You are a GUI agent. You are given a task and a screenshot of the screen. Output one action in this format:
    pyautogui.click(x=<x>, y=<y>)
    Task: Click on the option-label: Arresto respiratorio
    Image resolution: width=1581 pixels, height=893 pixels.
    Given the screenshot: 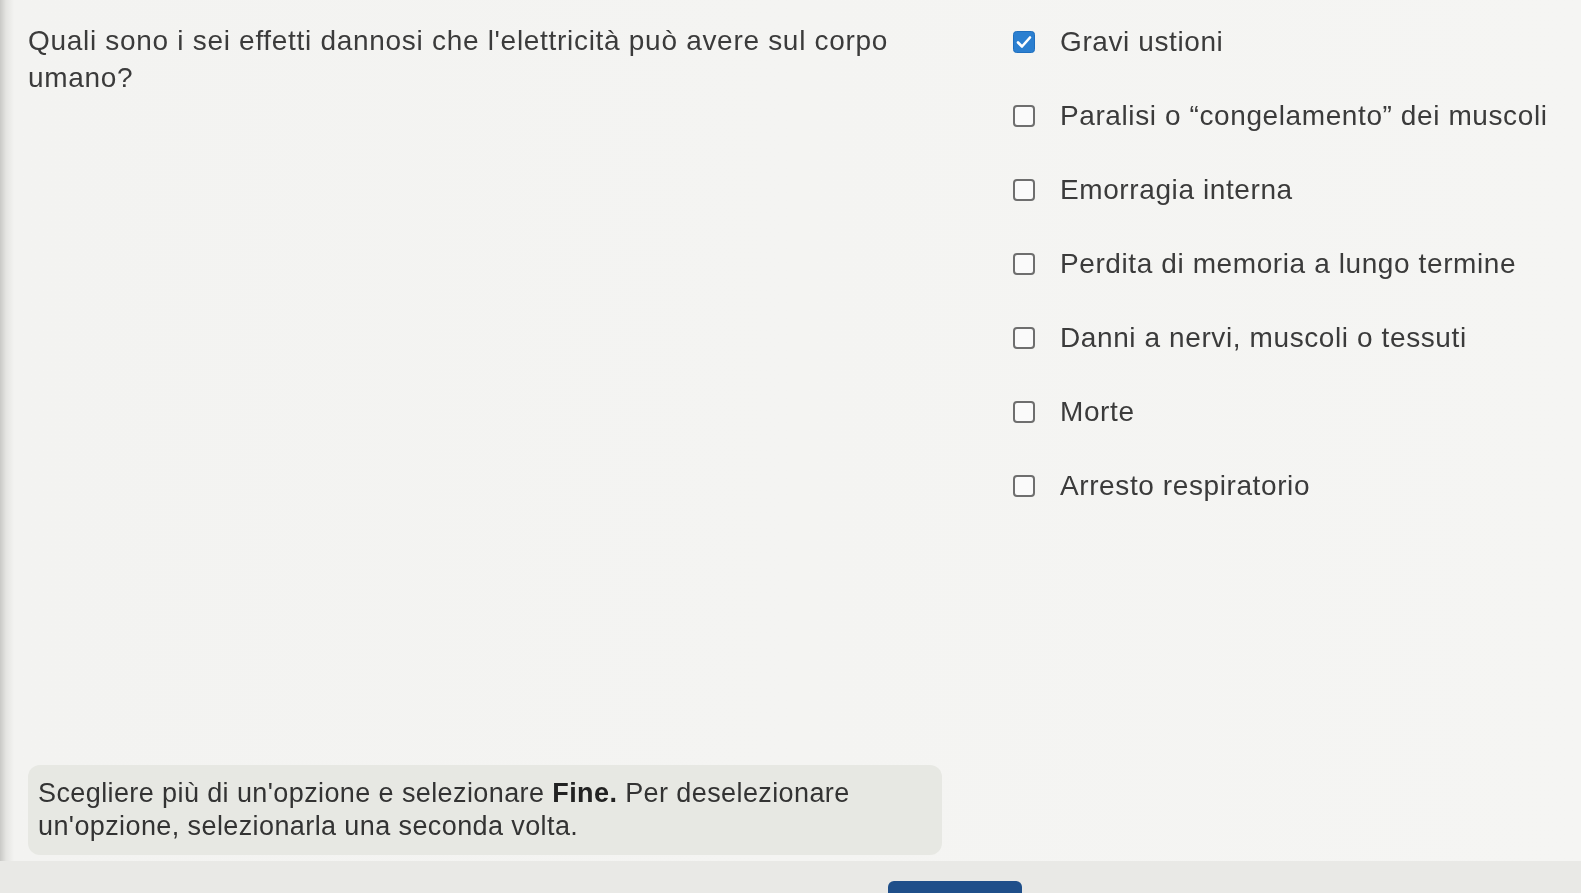 What is the action you would take?
    pyautogui.click(x=1185, y=486)
    